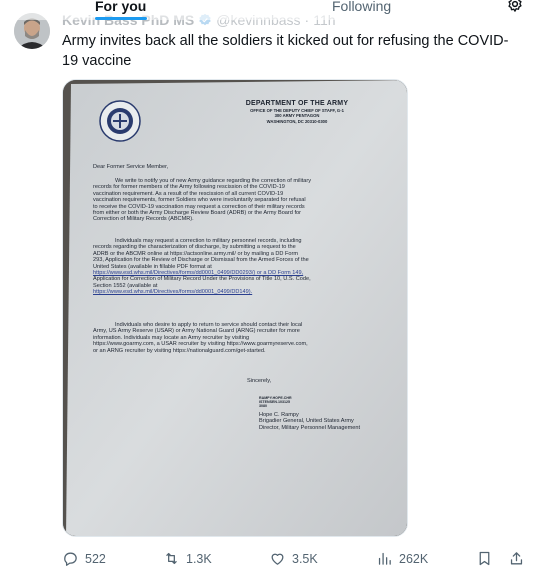 This screenshot has height=575, width=535. I want to click on reply-button: 522, so click(84, 558).